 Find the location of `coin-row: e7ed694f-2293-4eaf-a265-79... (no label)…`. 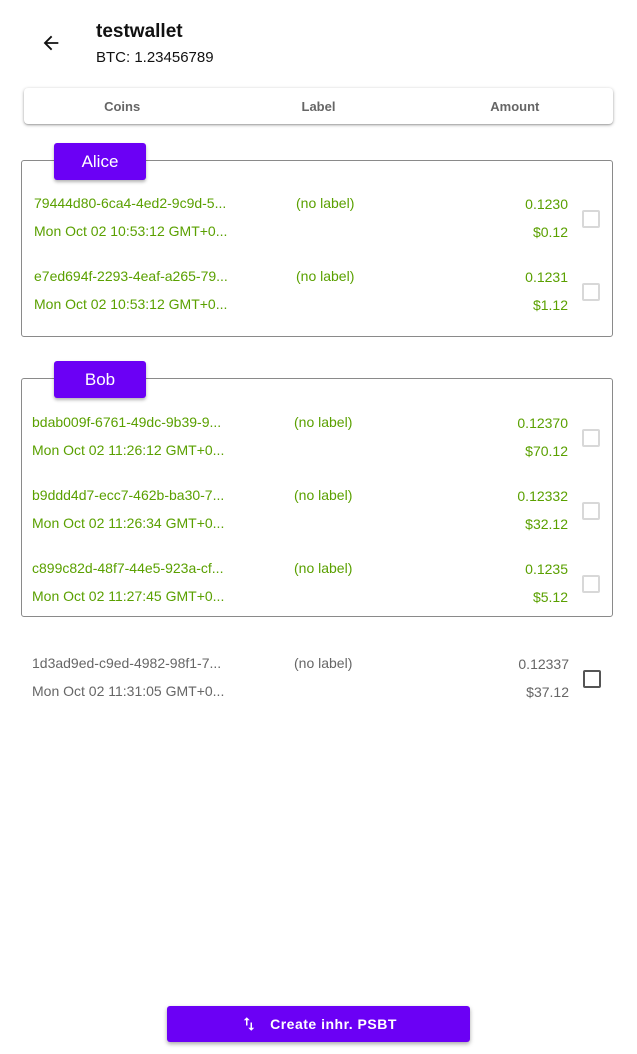

coin-row: e7ed694f-2293-4eaf-a265-79... (no label)… is located at coordinates (317, 295).